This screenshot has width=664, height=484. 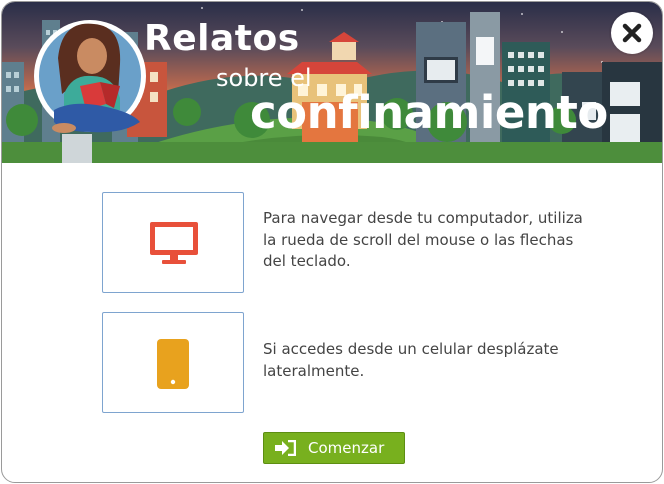 What do you see at coordinates (346, 448) in the screenshot?
I see `start-button-label: Comenzar` at bounding box center [346, 448].